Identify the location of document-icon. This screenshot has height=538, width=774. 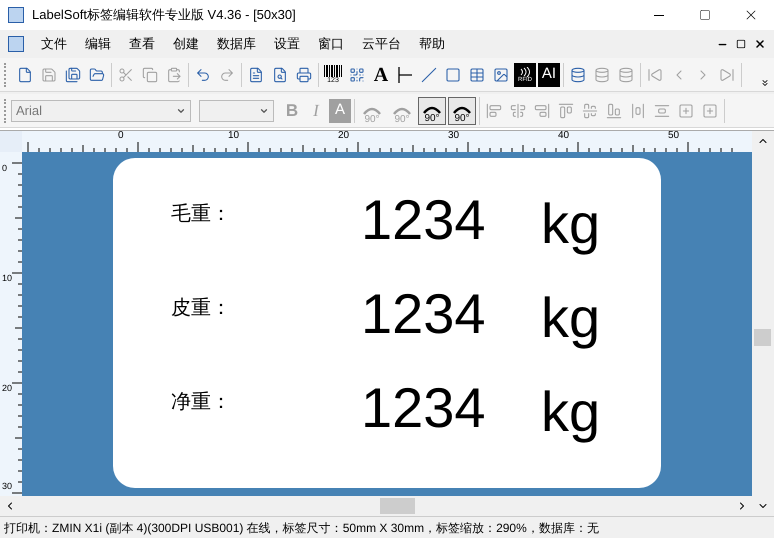
(16, 44).